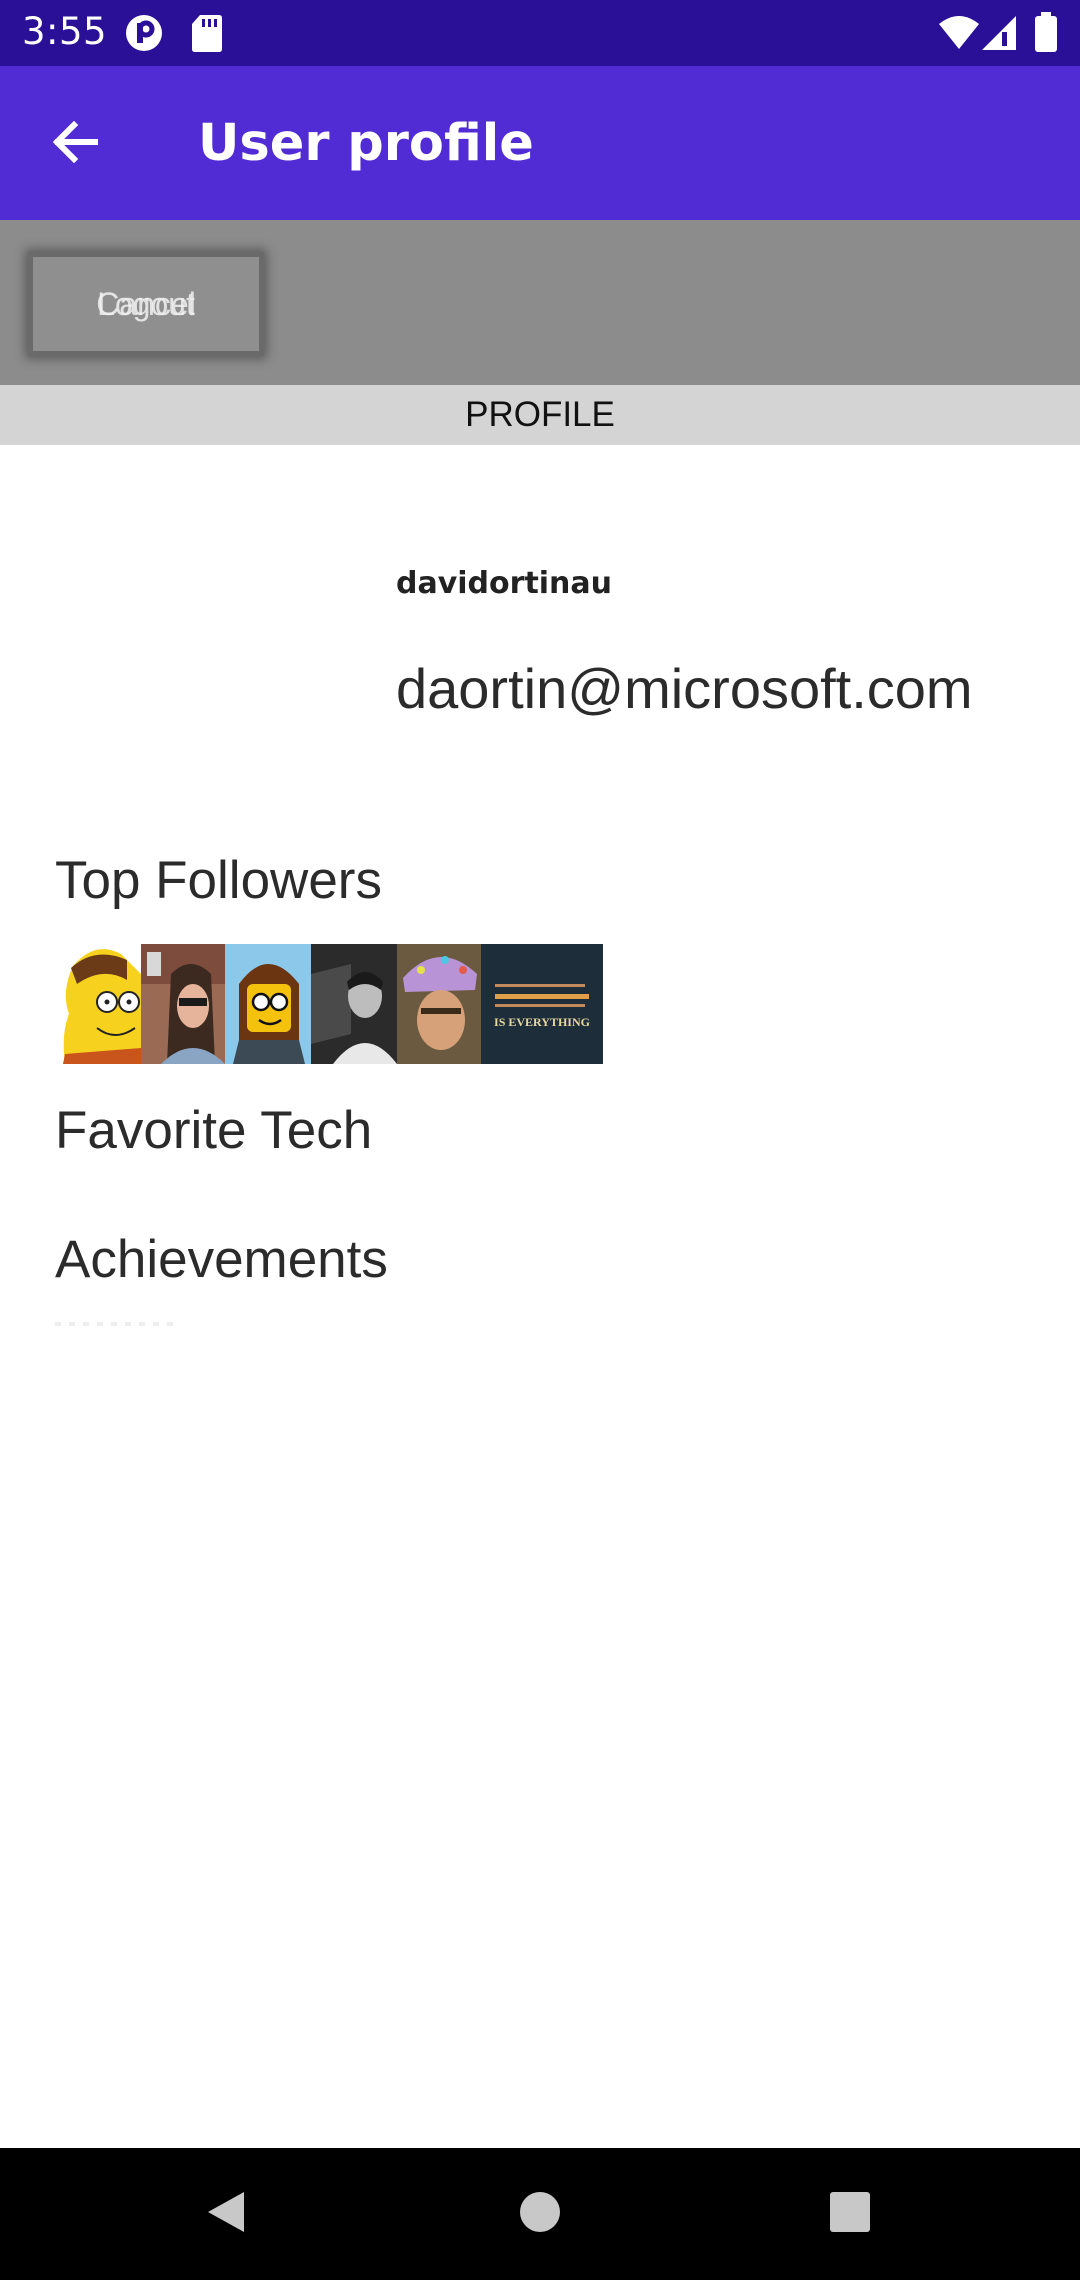  Describe the element at coordinates (504, 583) in the screenshot. I see `username: davidortinau` at that location.